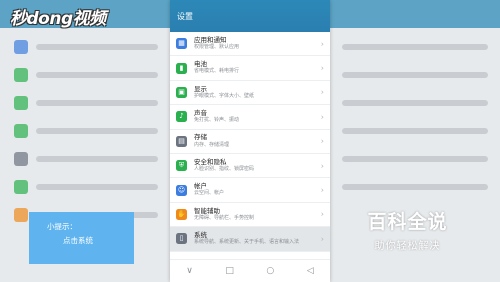 The height and width of the screenshot is (282, 500). Describe the element at coordinates (62, 226) in the screenshot. I see `tip-heading: 小提示：` at that location.